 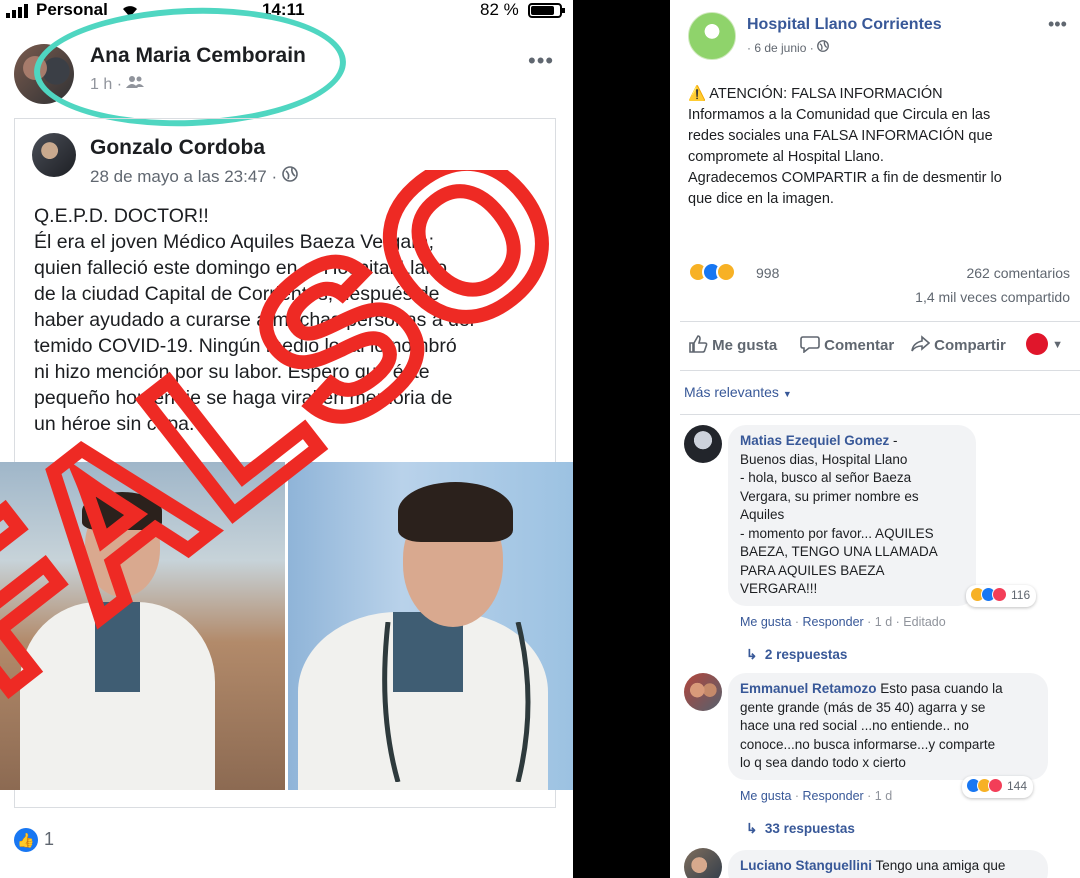 I want to click on comment-reactions: 144, so click(x=998, y=787).